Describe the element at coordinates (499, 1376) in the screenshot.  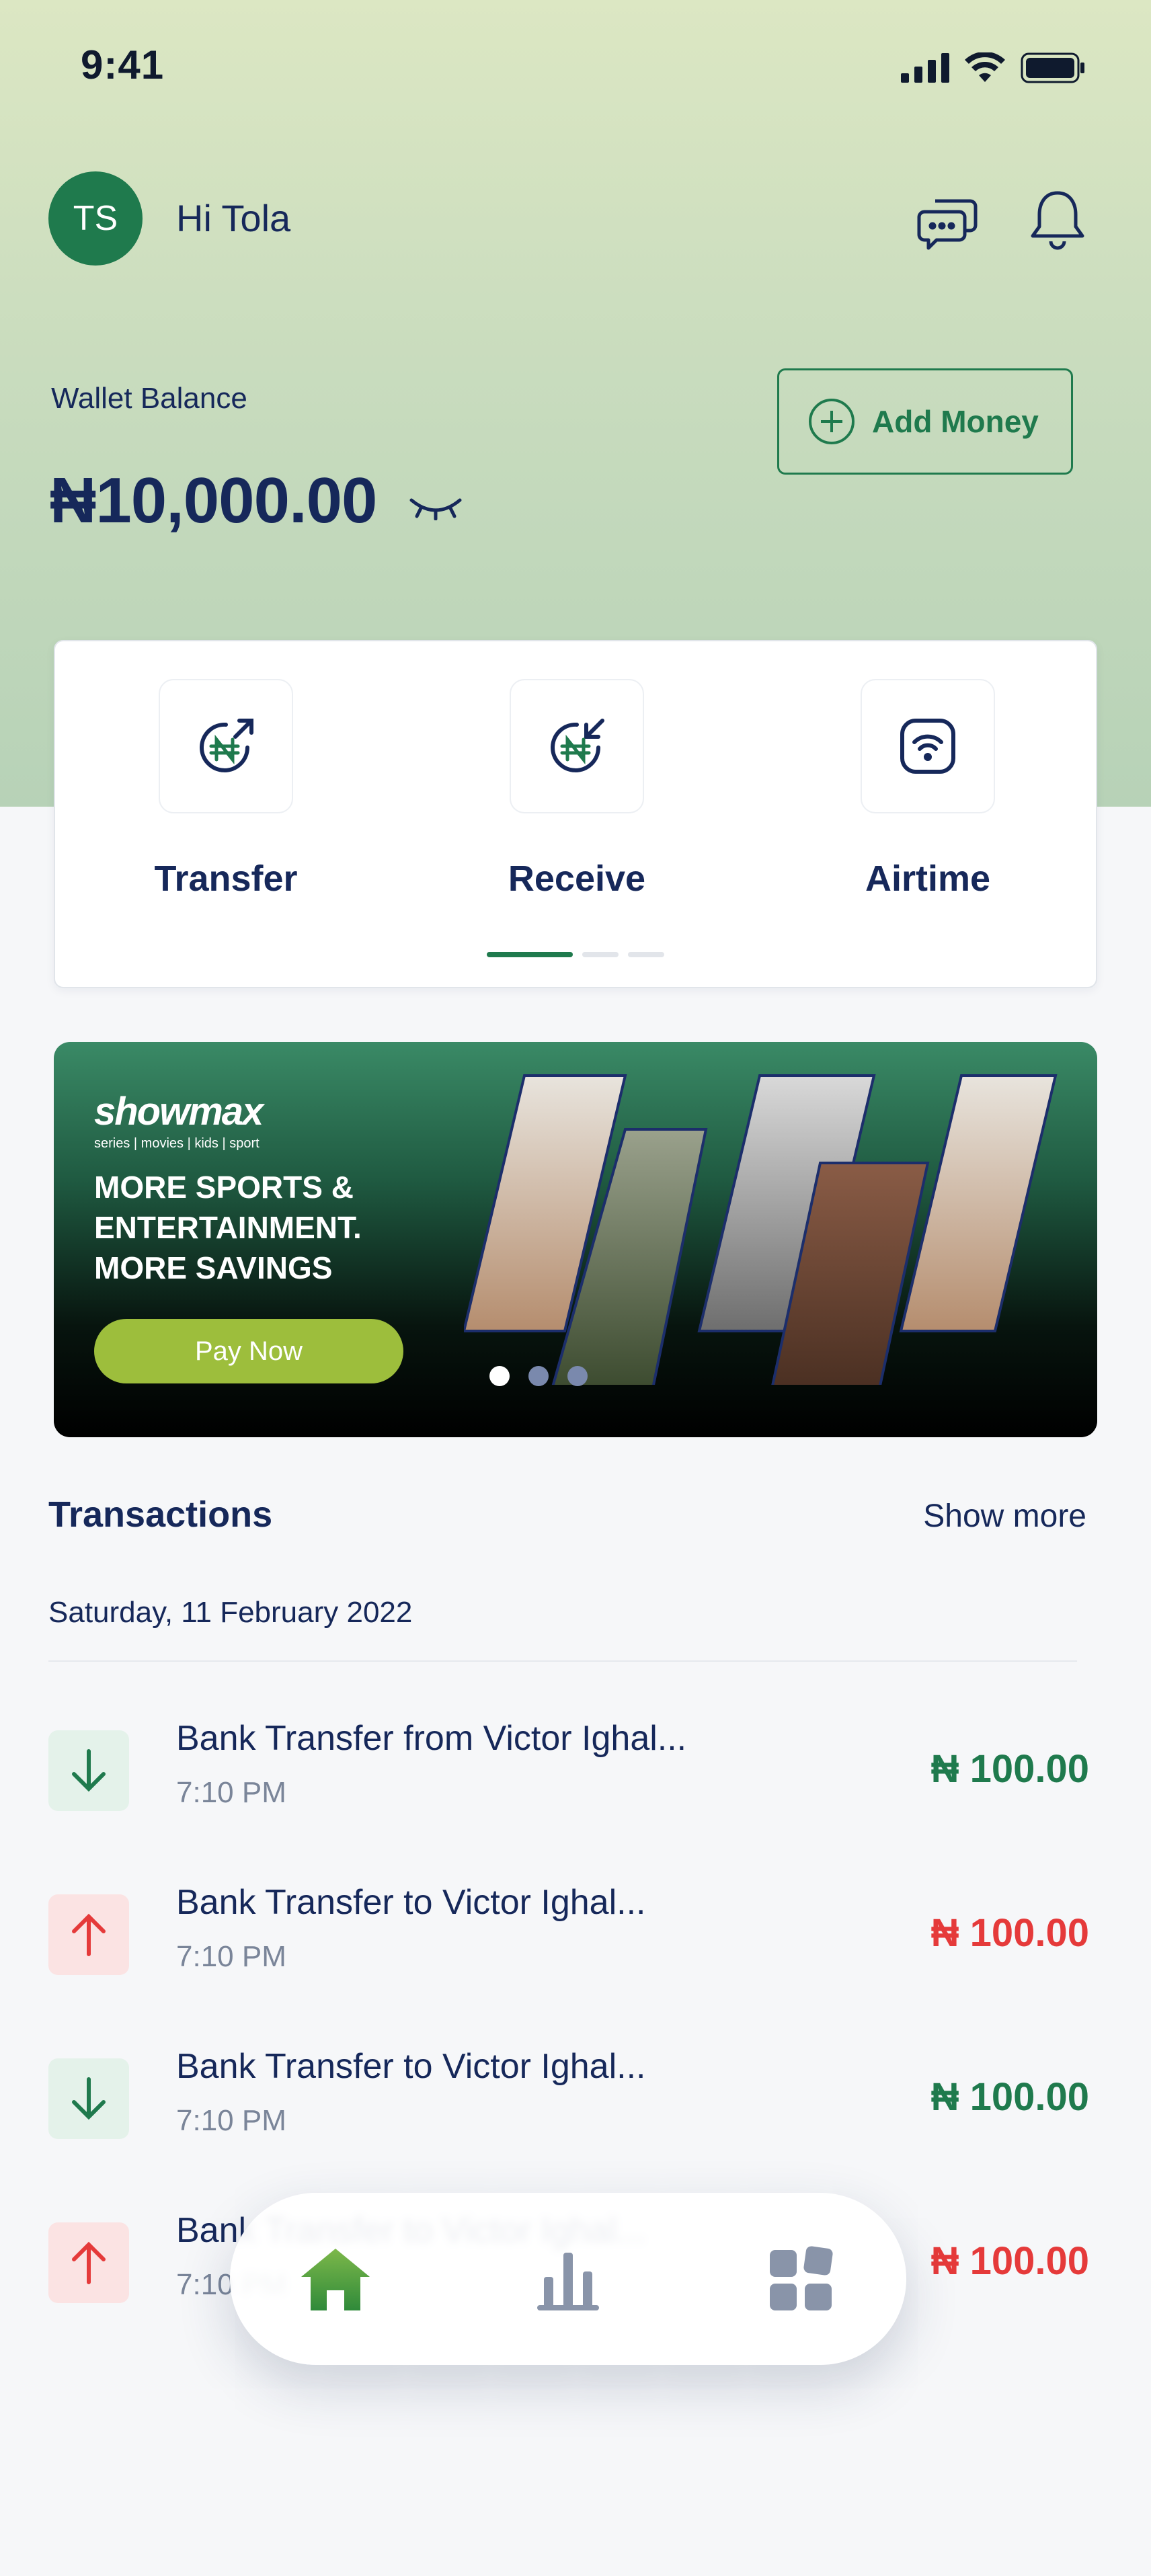
I see `banner-dot-active` at that location.